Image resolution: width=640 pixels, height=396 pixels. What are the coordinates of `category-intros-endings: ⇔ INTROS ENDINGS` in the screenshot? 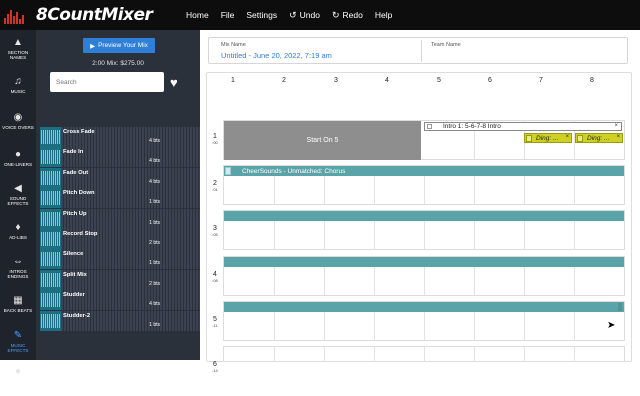 It's located at (18, 268).